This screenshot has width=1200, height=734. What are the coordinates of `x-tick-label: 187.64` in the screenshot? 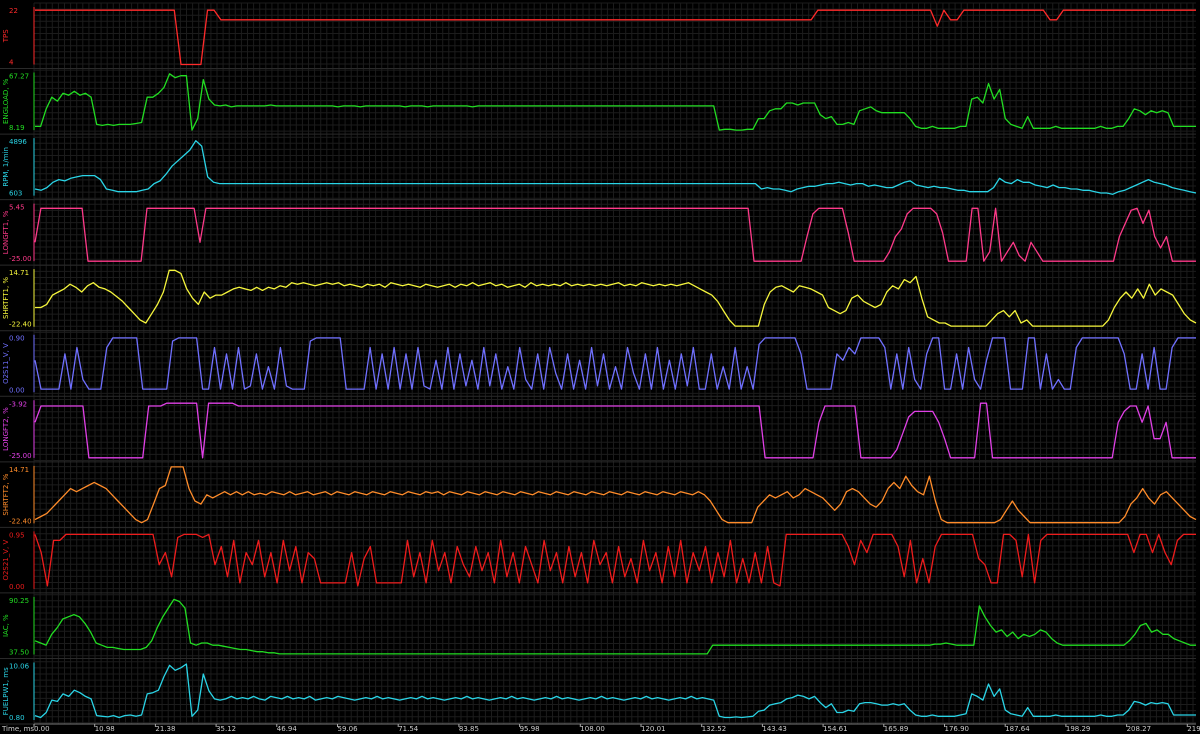 It's located at (1017, 729).